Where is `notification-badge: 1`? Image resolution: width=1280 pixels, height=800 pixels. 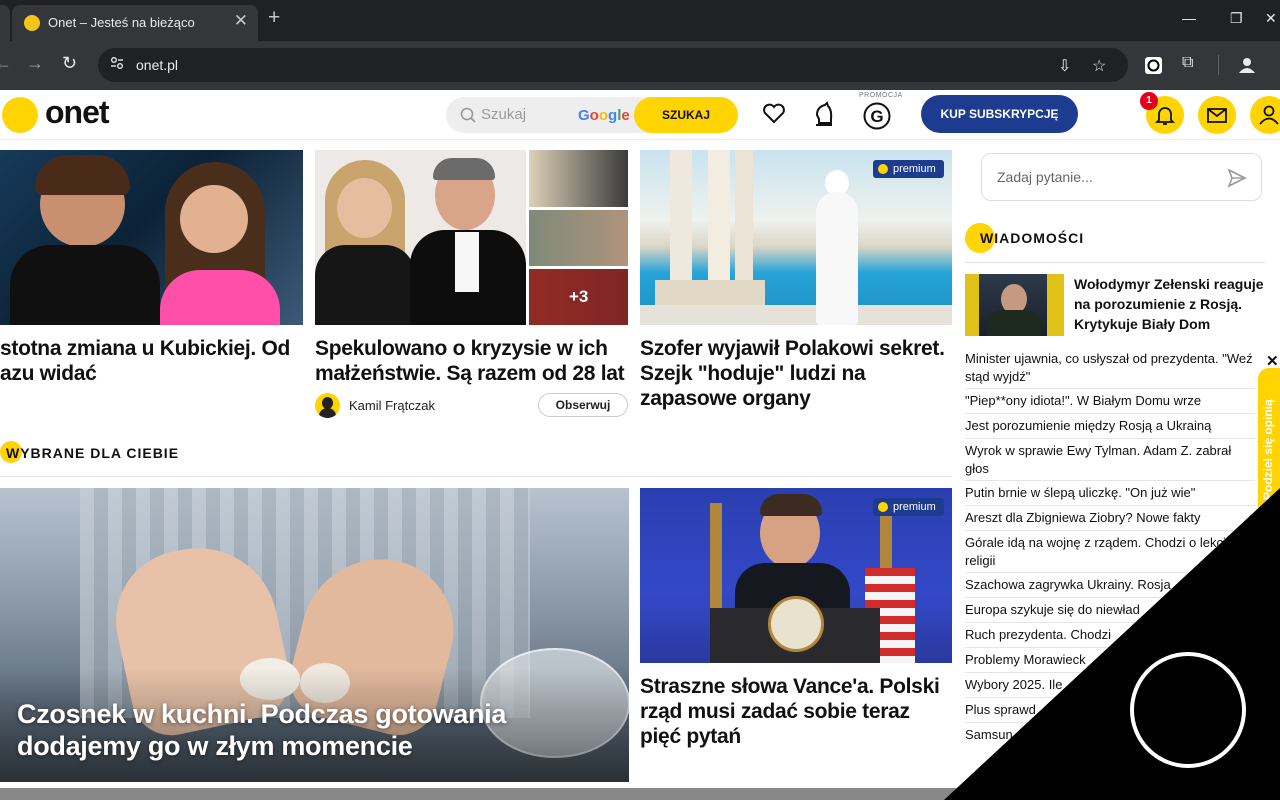 notification-badge: 1 is located at coordinates (1149, 101).